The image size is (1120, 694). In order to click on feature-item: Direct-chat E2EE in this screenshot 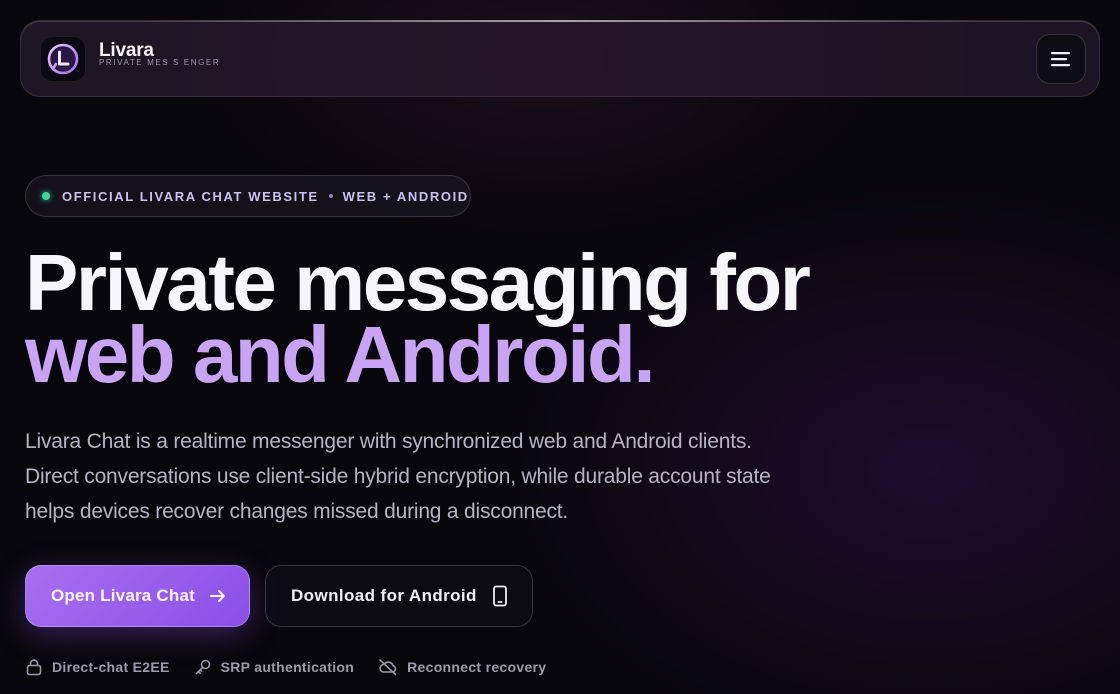, I will do `click(97, 667)`.